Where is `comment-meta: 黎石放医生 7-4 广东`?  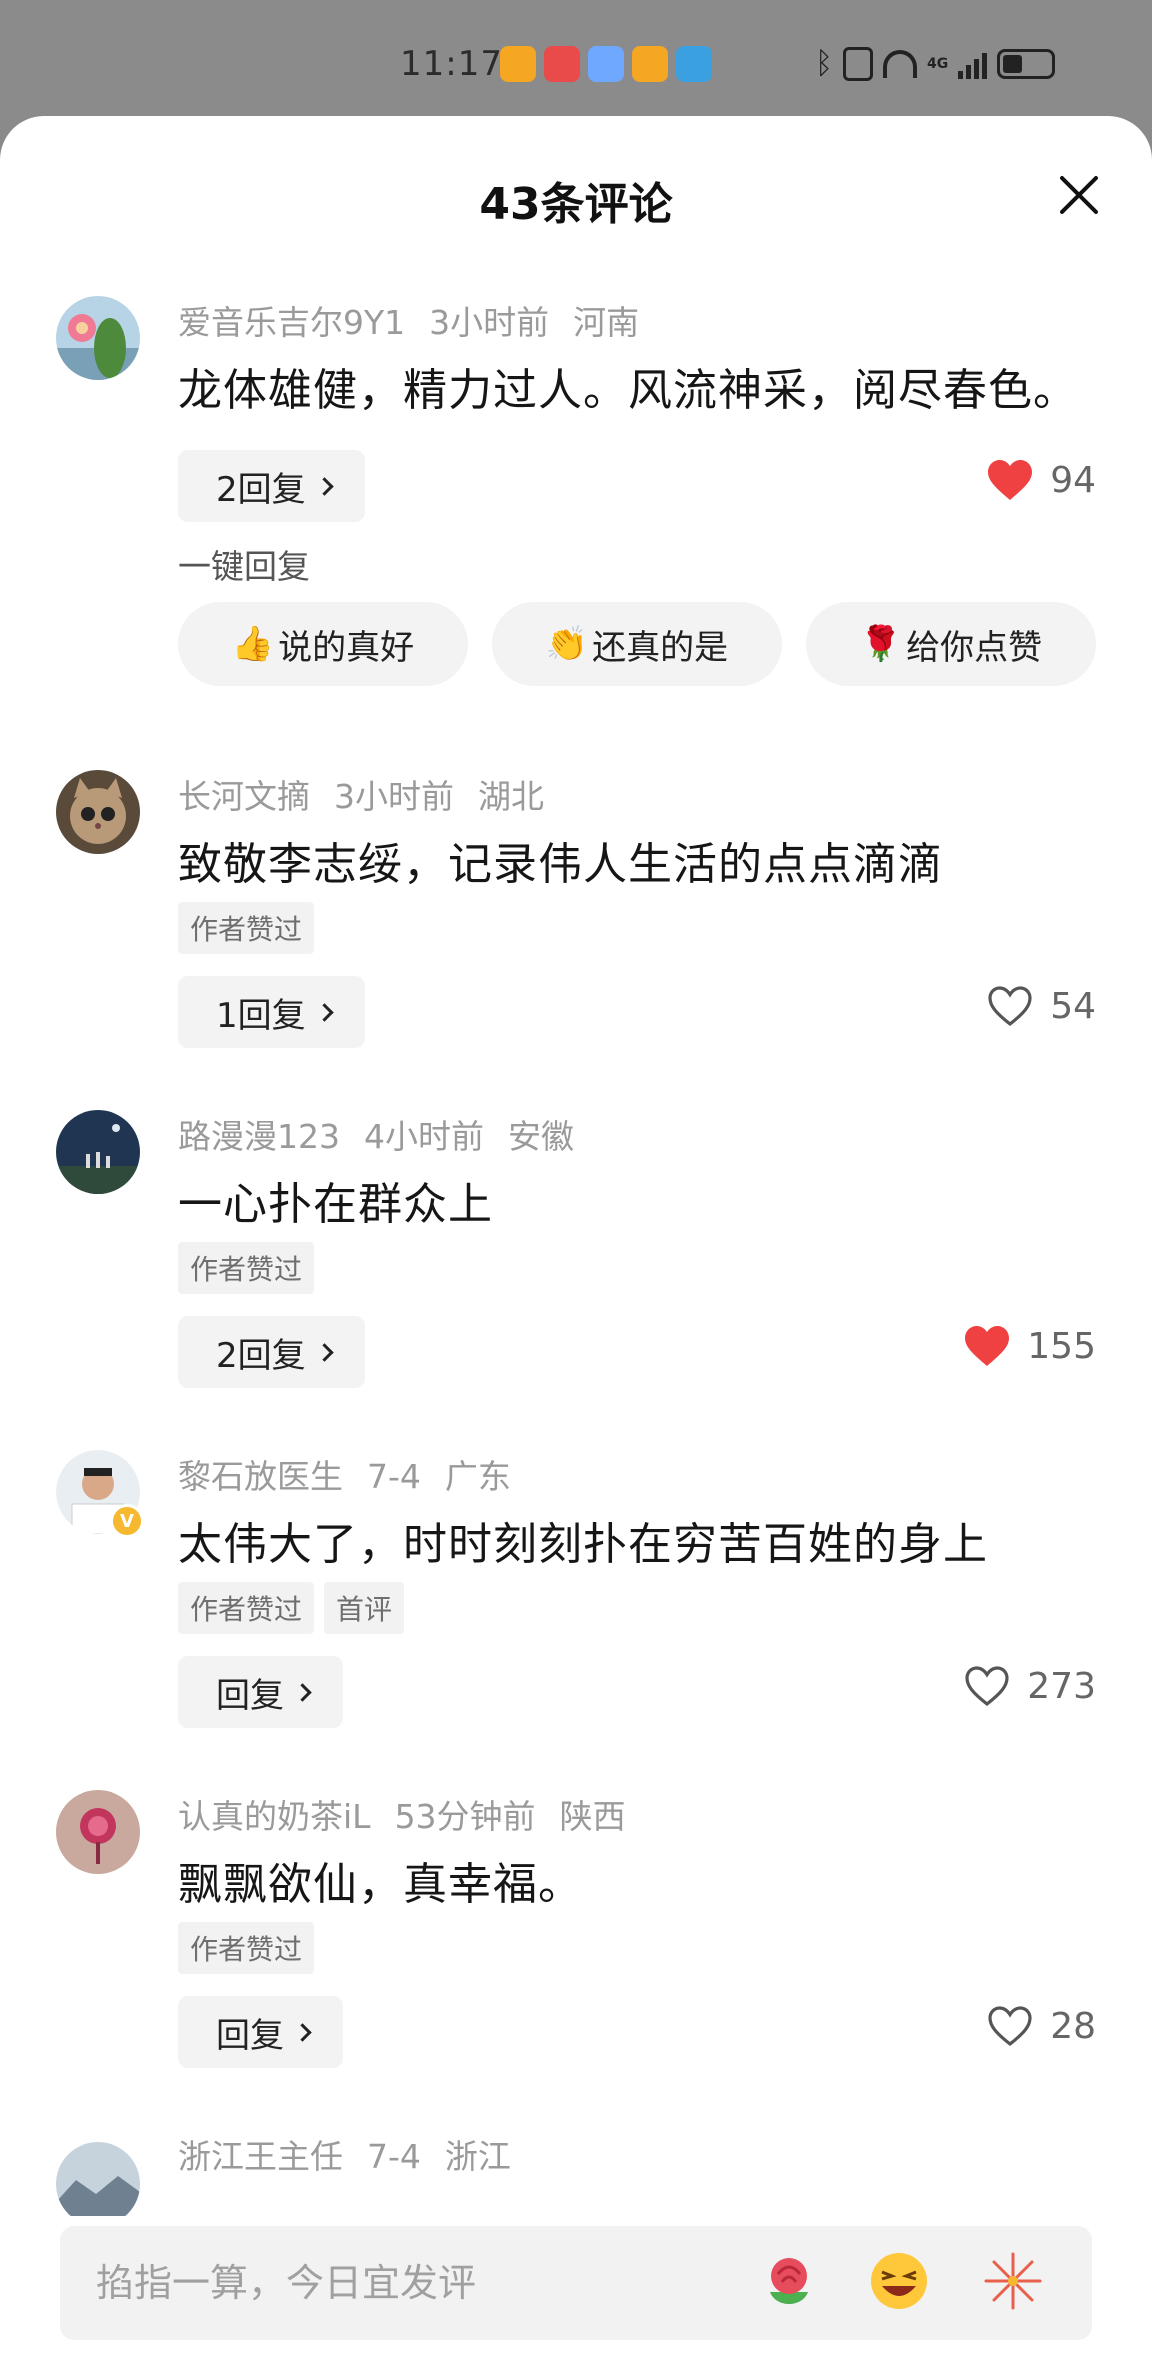 comment-meta: 黎石放医生 7-4 广东 is located at coordinates (356, 1474).